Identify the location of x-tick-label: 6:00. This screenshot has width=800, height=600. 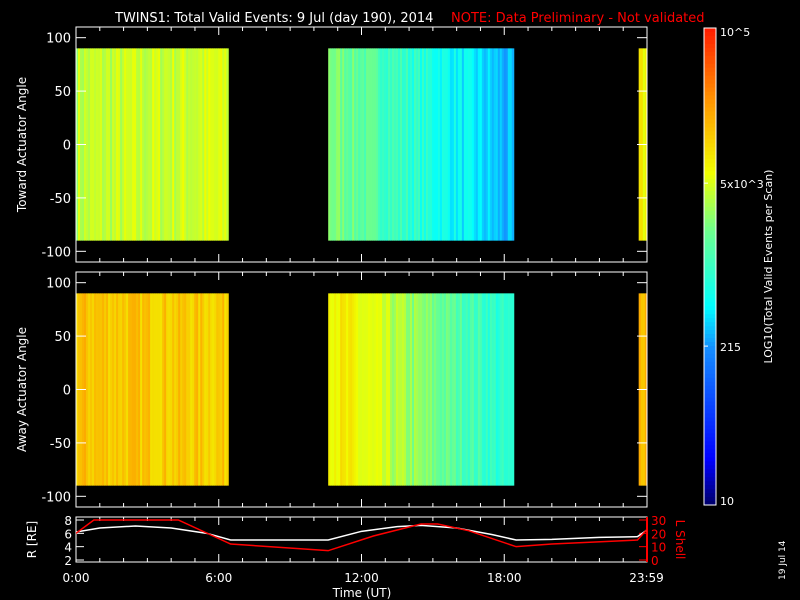
(218, 578).